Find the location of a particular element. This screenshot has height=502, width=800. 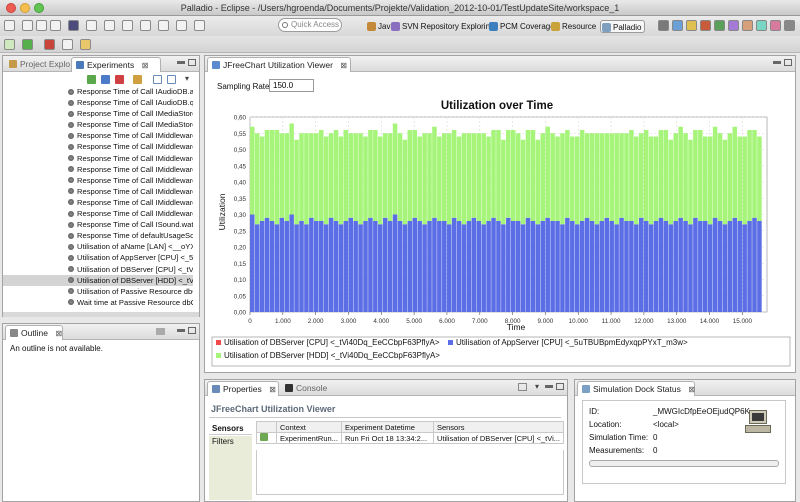

minimize-window-button is located at coordinates (25, 8).